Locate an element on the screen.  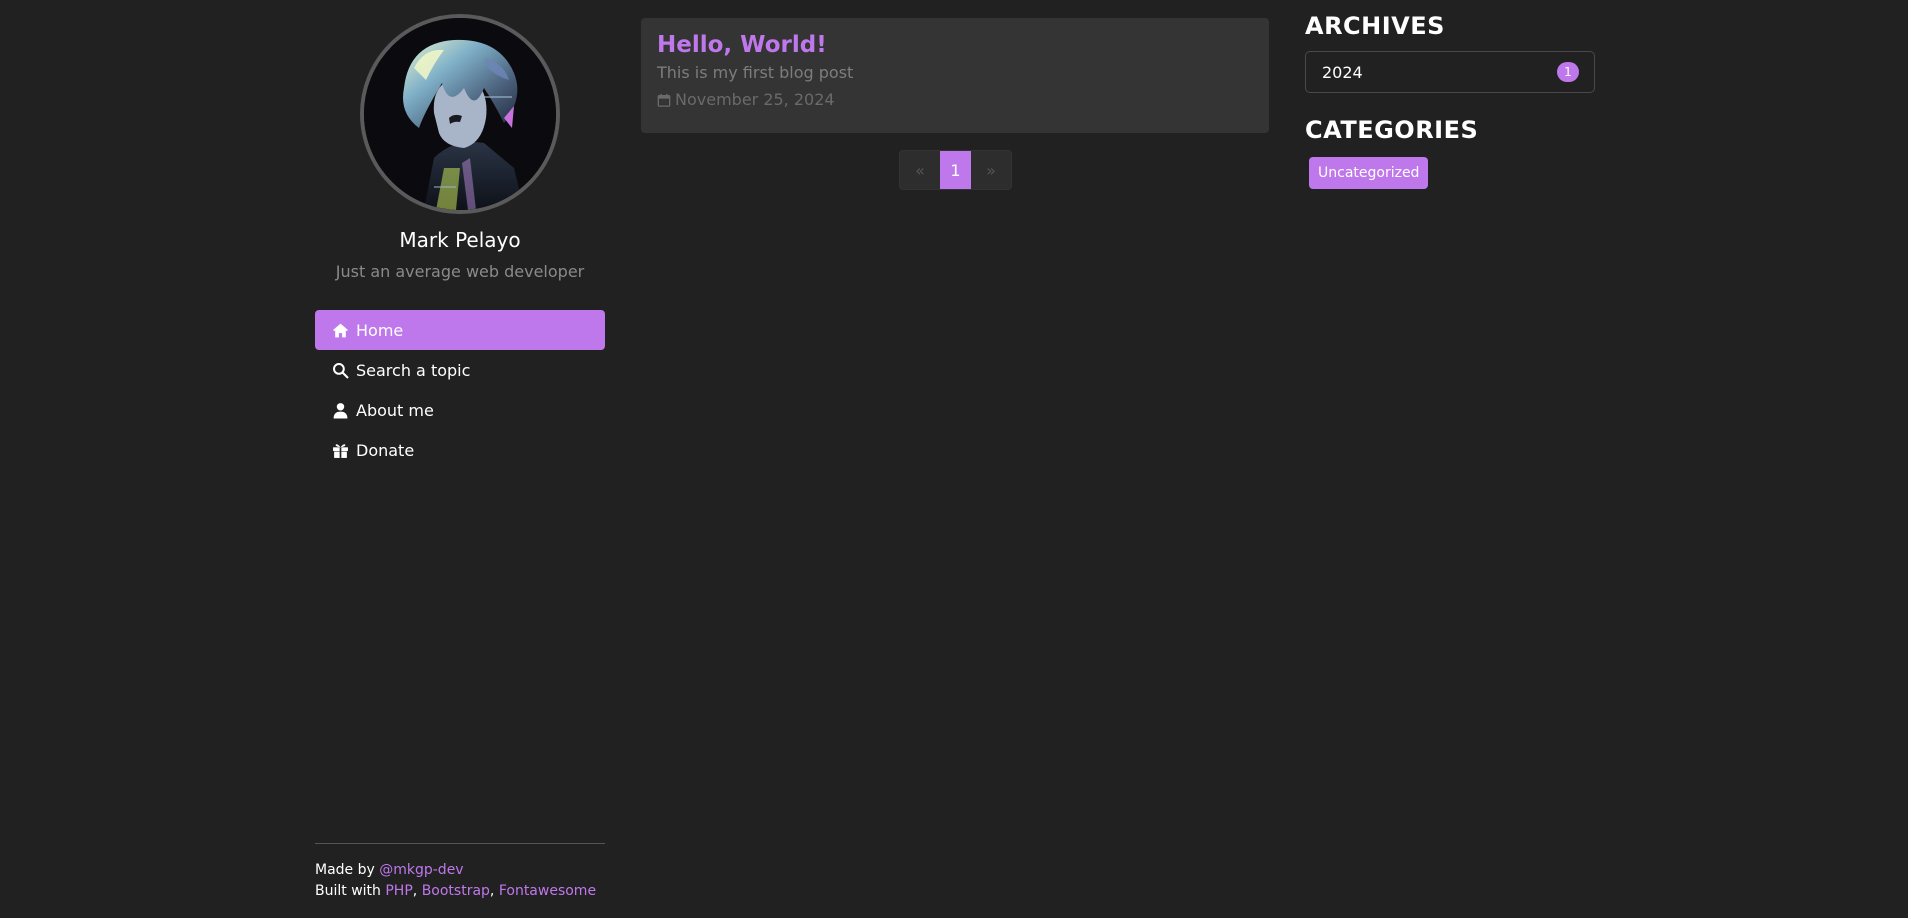
post-title: Hello, World! is located at coordinates (955, 45).